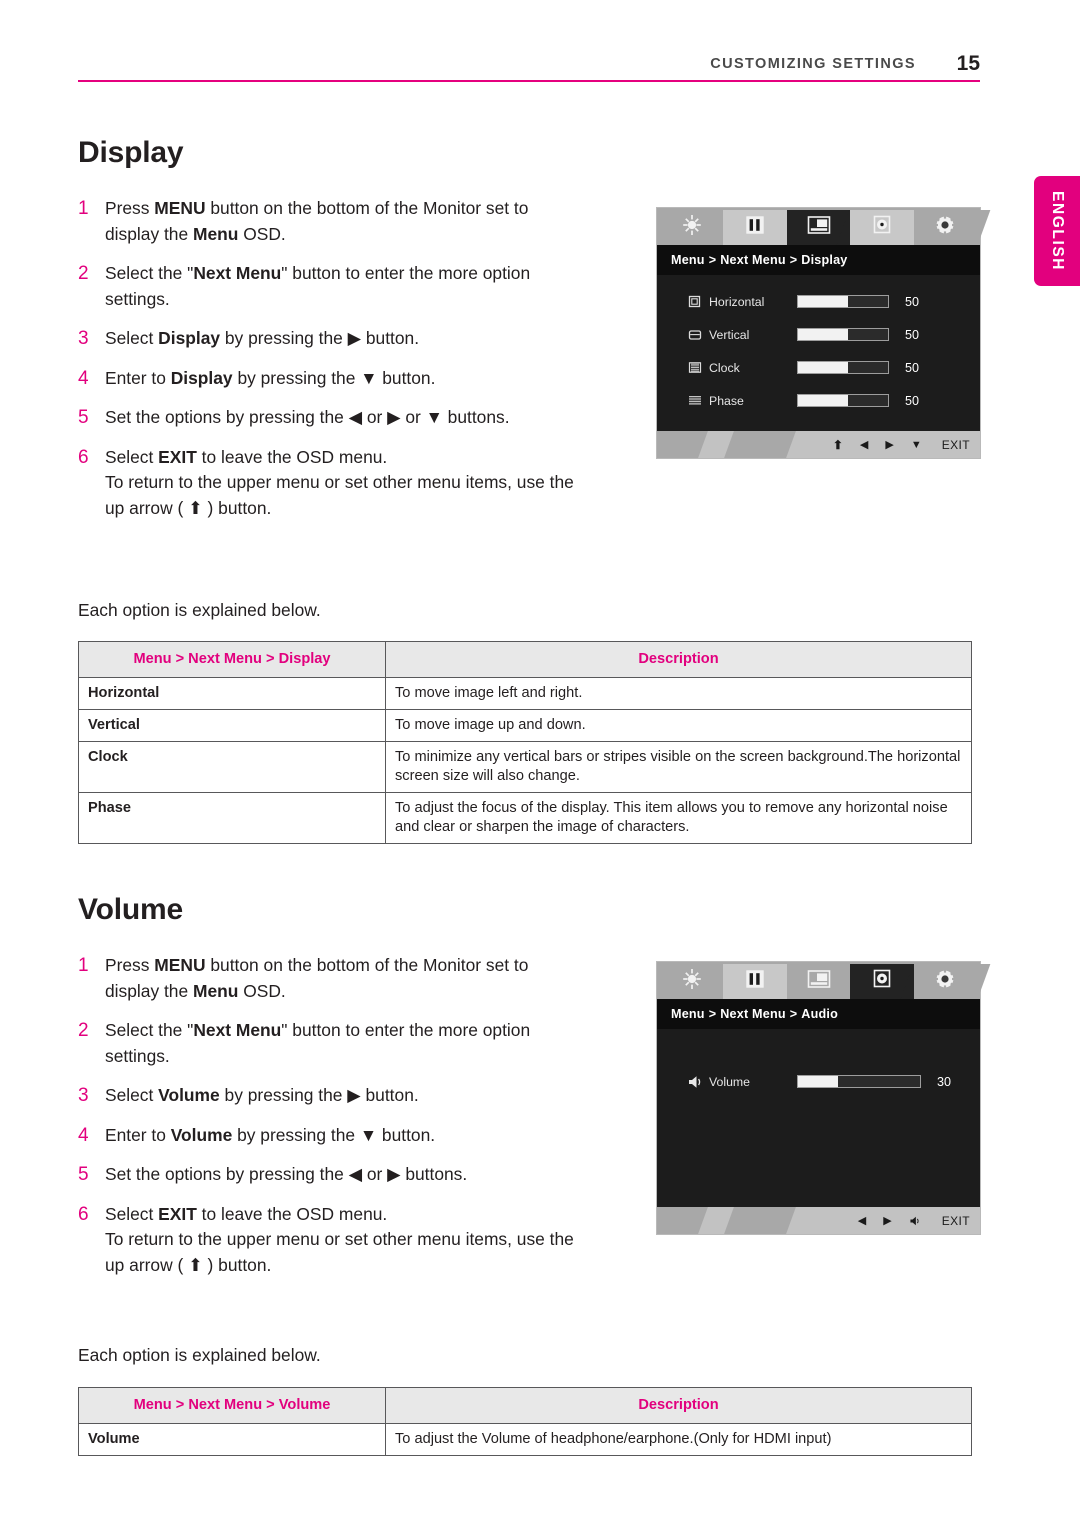  I want to click on step-number: 2, so click(83, 1030).